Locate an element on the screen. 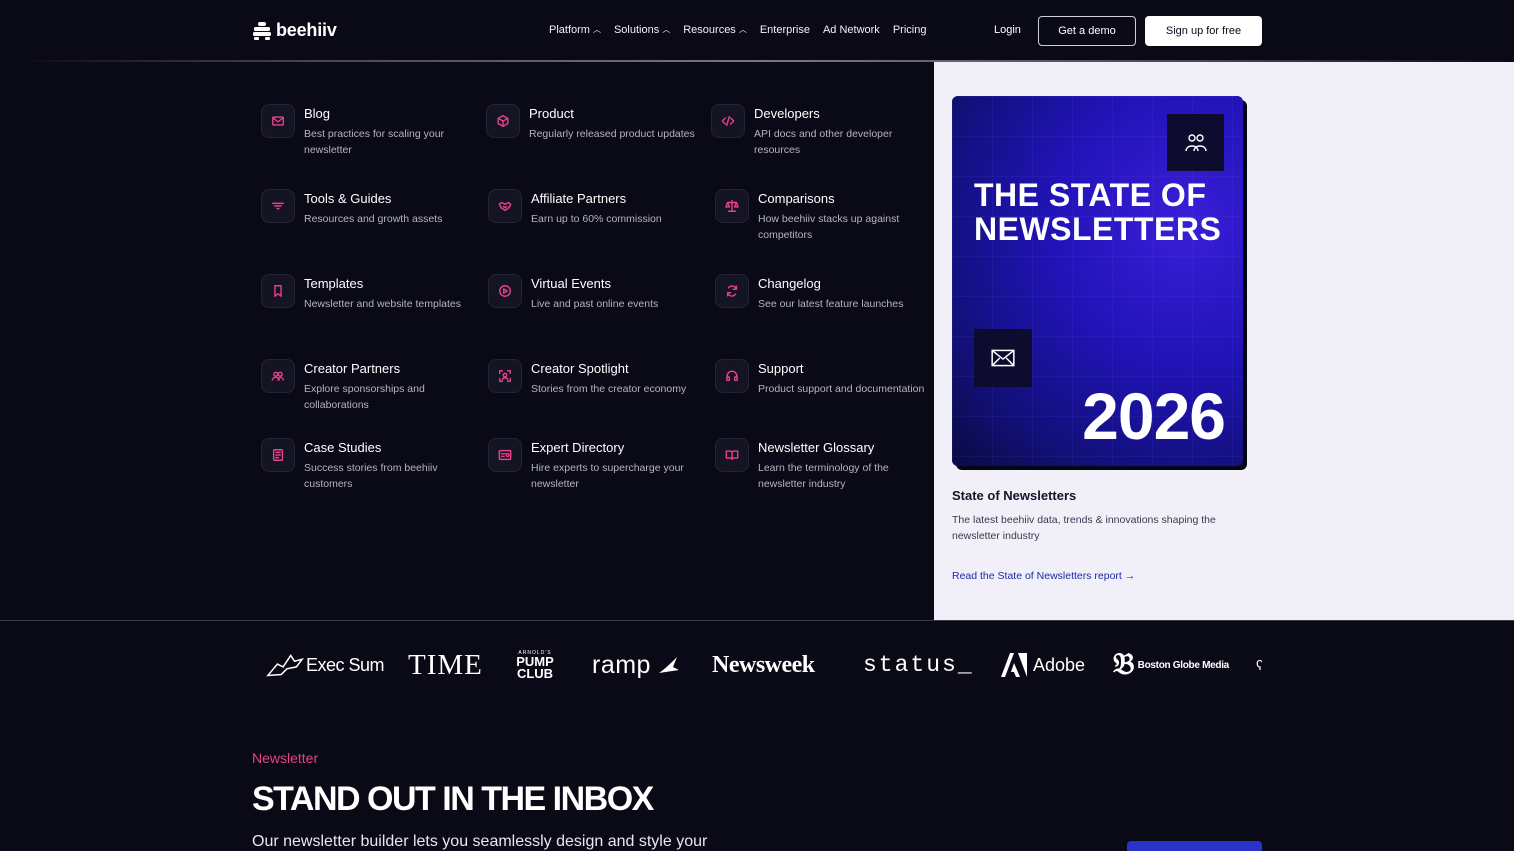 Image resolution: width=1514 pixels, height=851 pixels. menu-item-desc: Success stories from beehiiv customers is located at coordinates (371, 476).